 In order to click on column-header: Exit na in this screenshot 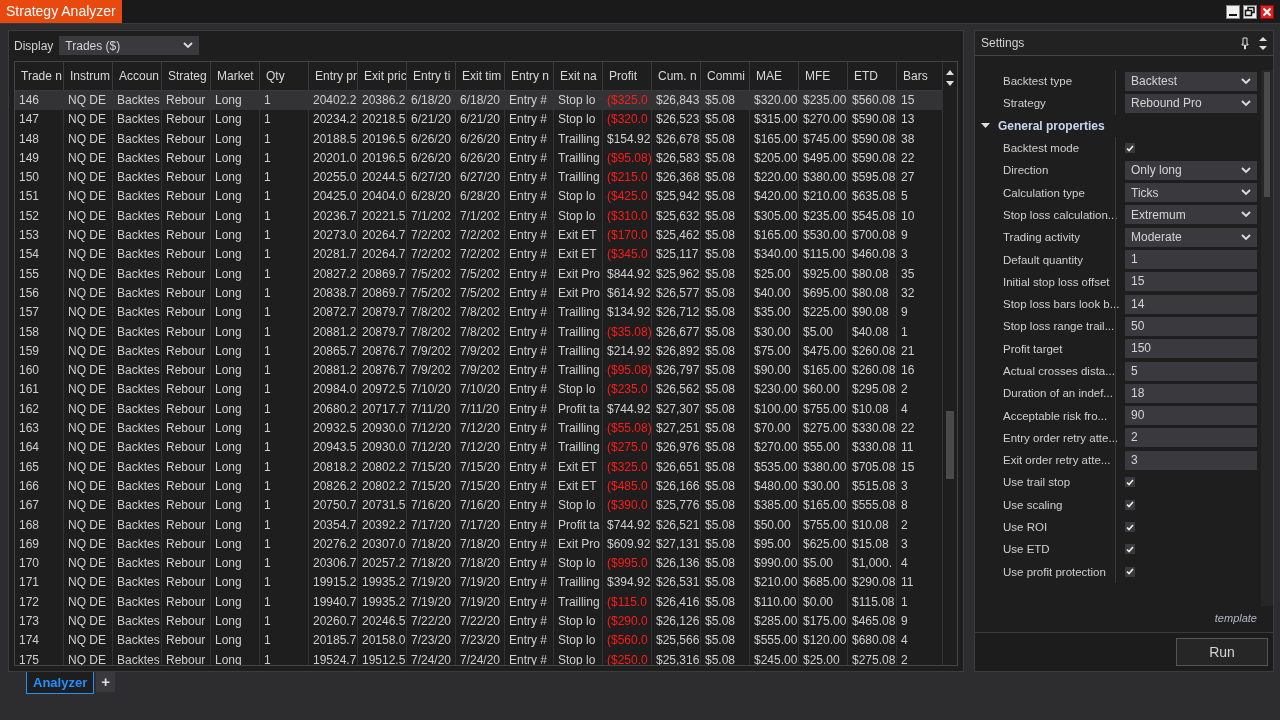, I will do `click(578, 76)`.